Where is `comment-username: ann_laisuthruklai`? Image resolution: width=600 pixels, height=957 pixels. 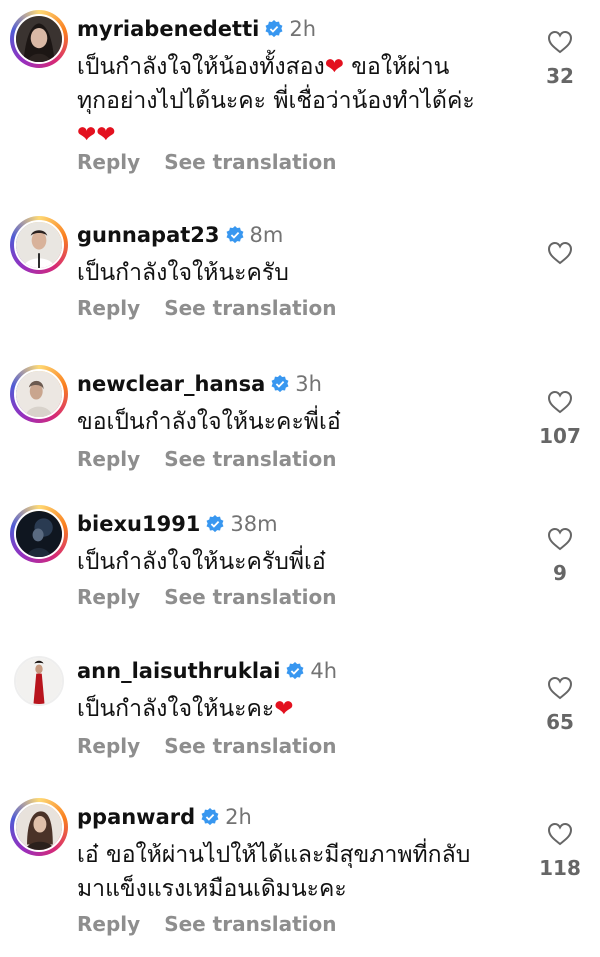 comment-username: ann_laisuthruklai is located at coordinates (178, 671).